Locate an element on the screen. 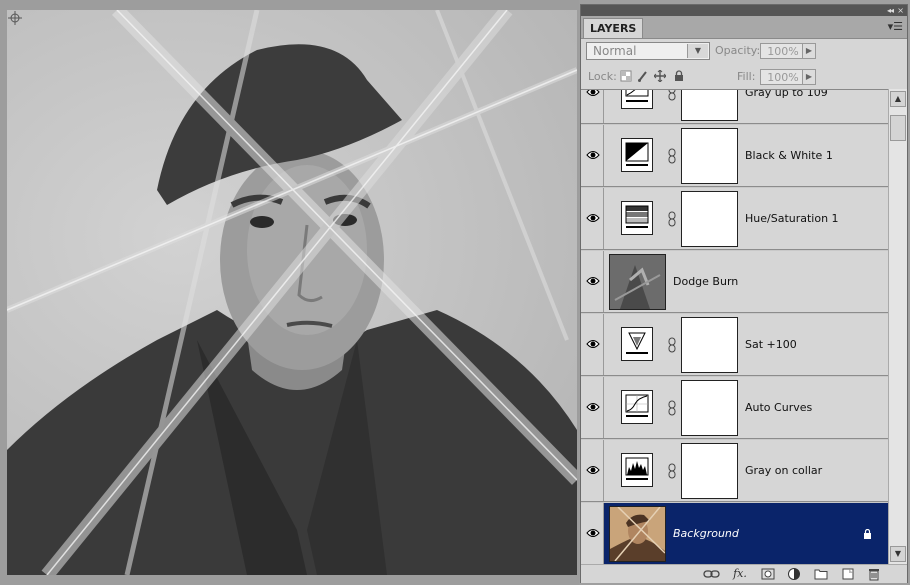 This screenshot has height=585, width=910. layer-row-selected: Background is located at coordinates (734, 534).